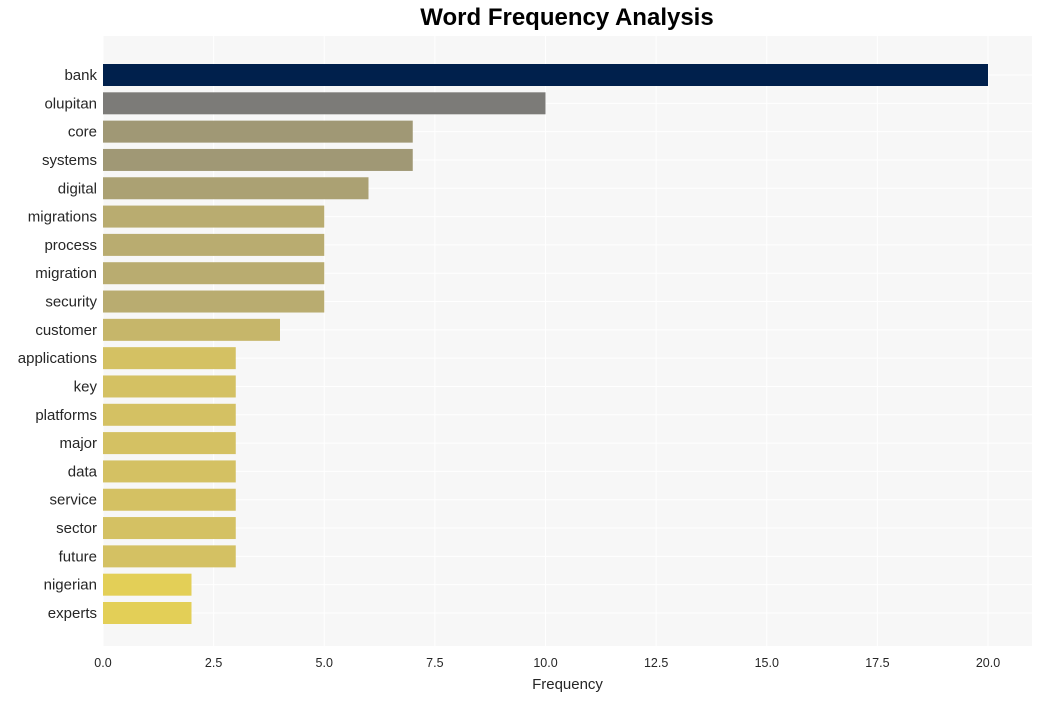 This screenshot has width=1042, height=701. What do you see at coordinates (66, 273) in the screenshot?
I see `y-tick-label: migration` at bounding box center [66, 273].